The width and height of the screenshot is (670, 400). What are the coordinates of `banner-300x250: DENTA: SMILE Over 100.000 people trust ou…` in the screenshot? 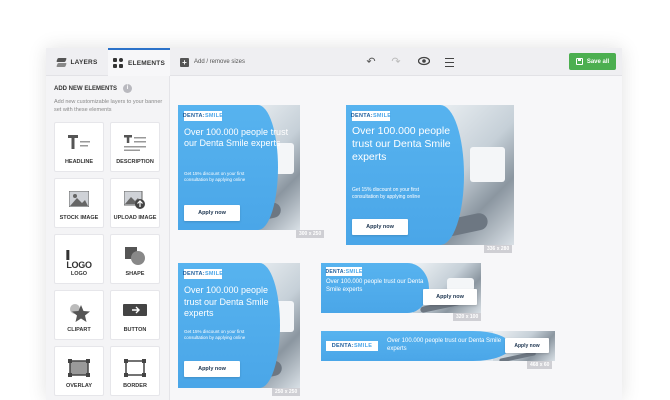 It's located at (239, 167).